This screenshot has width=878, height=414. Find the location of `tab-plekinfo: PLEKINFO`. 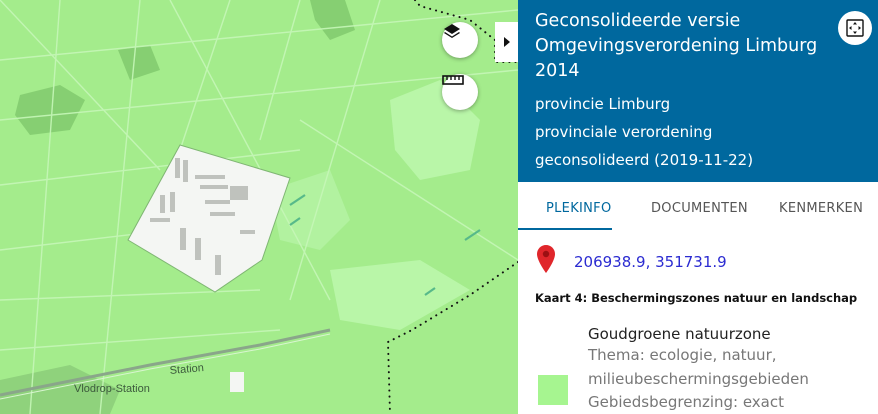

tab-plekinfo: PLEKINFO is located at coordinates (579, 208).